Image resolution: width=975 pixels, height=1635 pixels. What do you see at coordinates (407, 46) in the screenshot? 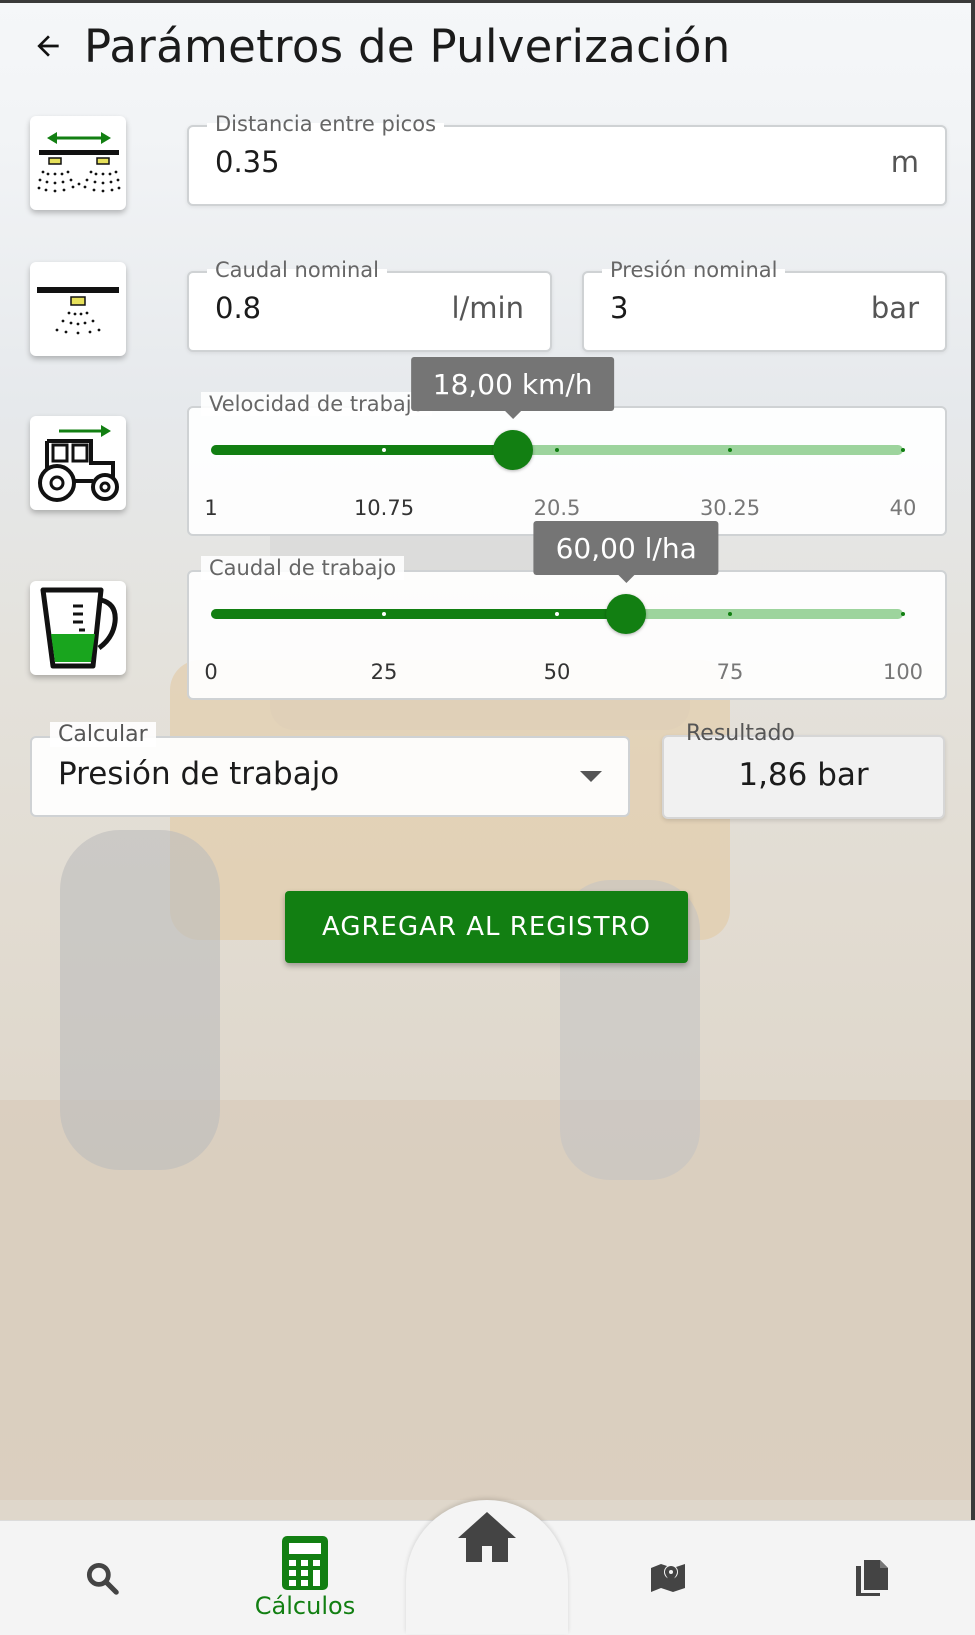
I see `page-title: Parámetros de Pulverización` at bounding box center [407, 46].